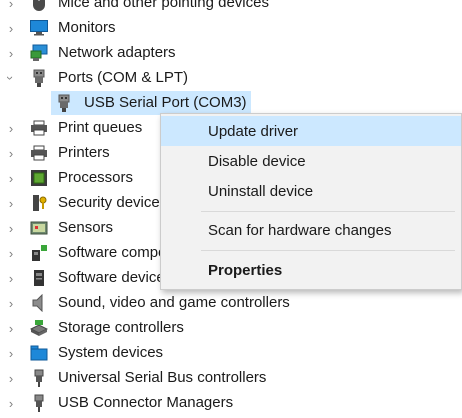 This screenshot has width=462, height=418. Describe the element at coordinates (86, 227) in the screenshot. I see `tree-item-label: Sensors` at that location.